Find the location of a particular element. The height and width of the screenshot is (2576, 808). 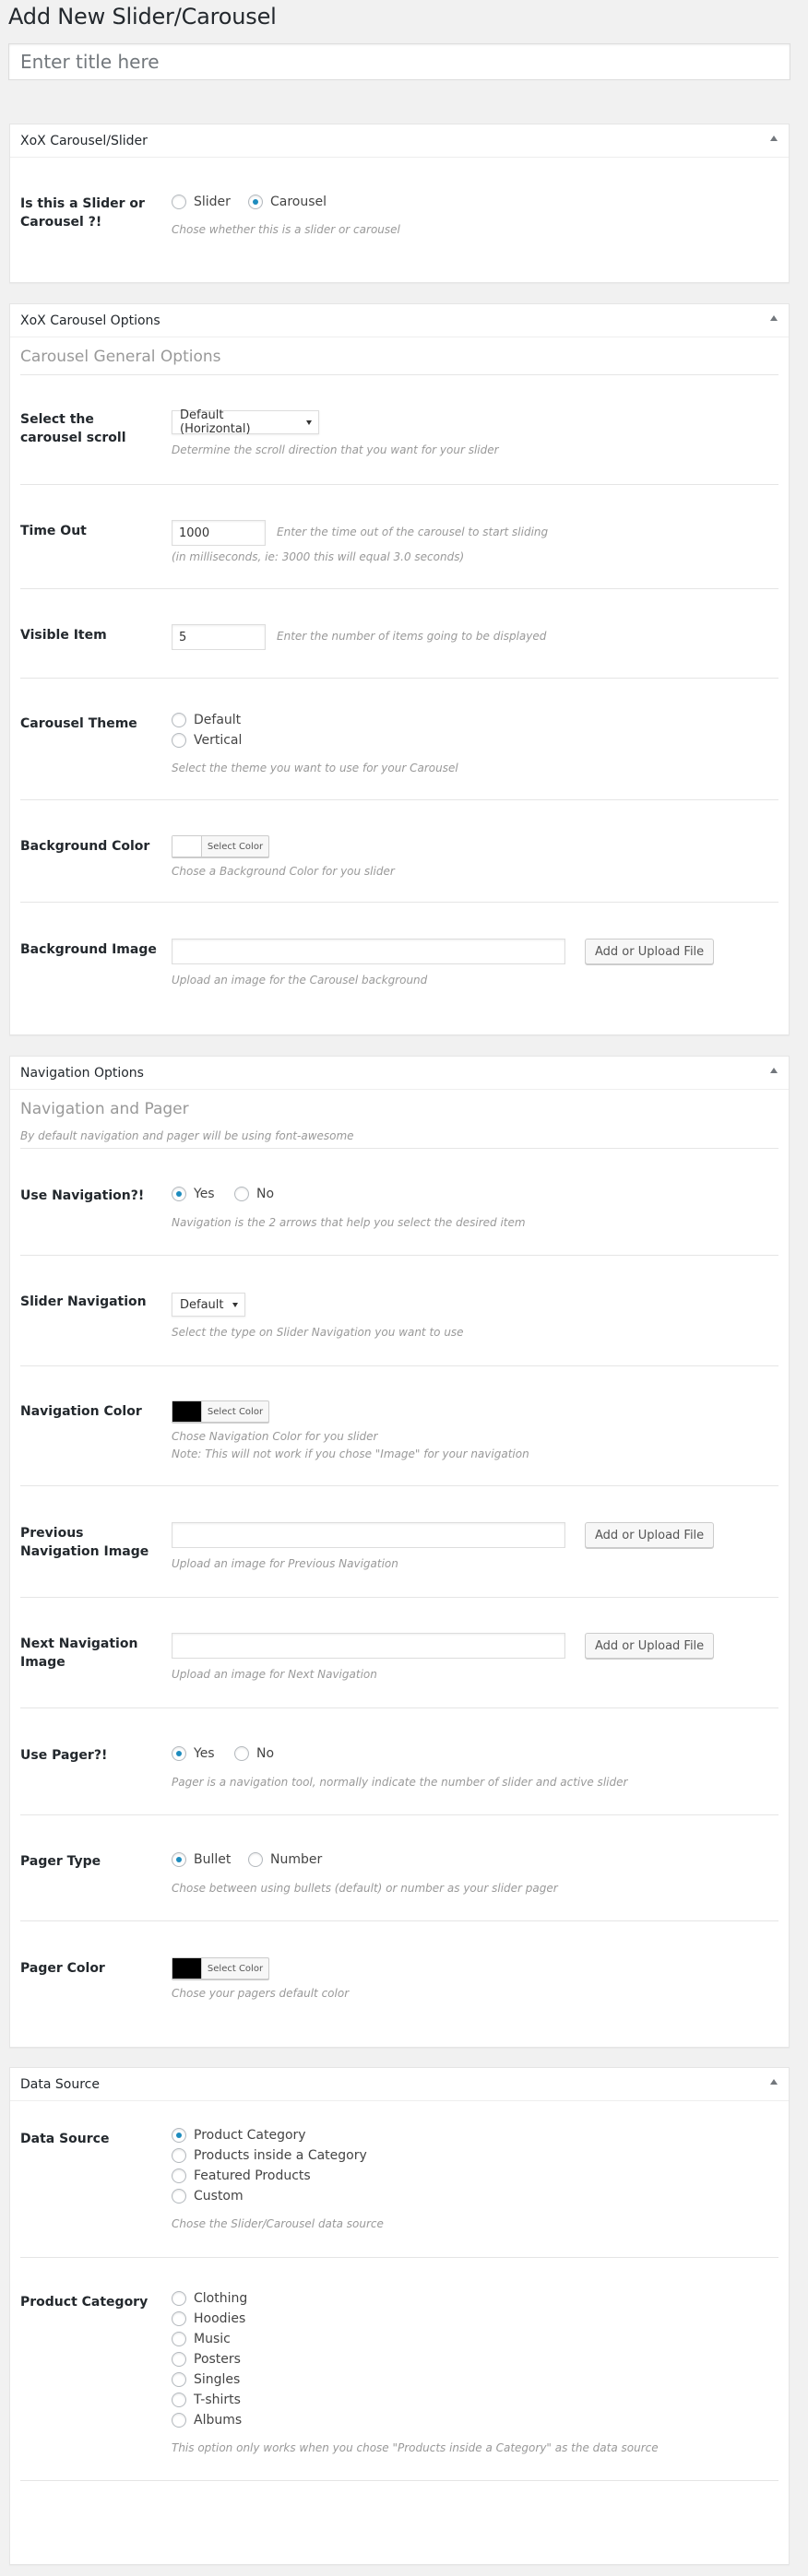

timeout-input: 1000 is located at coordinates (219, 533).